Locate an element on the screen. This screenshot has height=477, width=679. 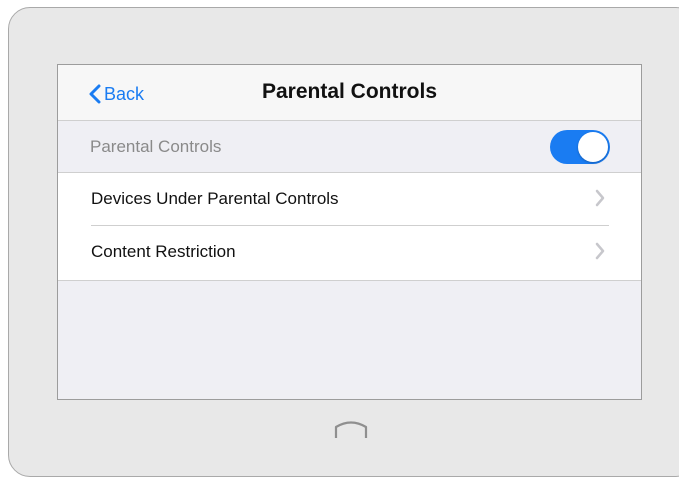
page-title: Parental Controls is located at coordinates (349, 91).